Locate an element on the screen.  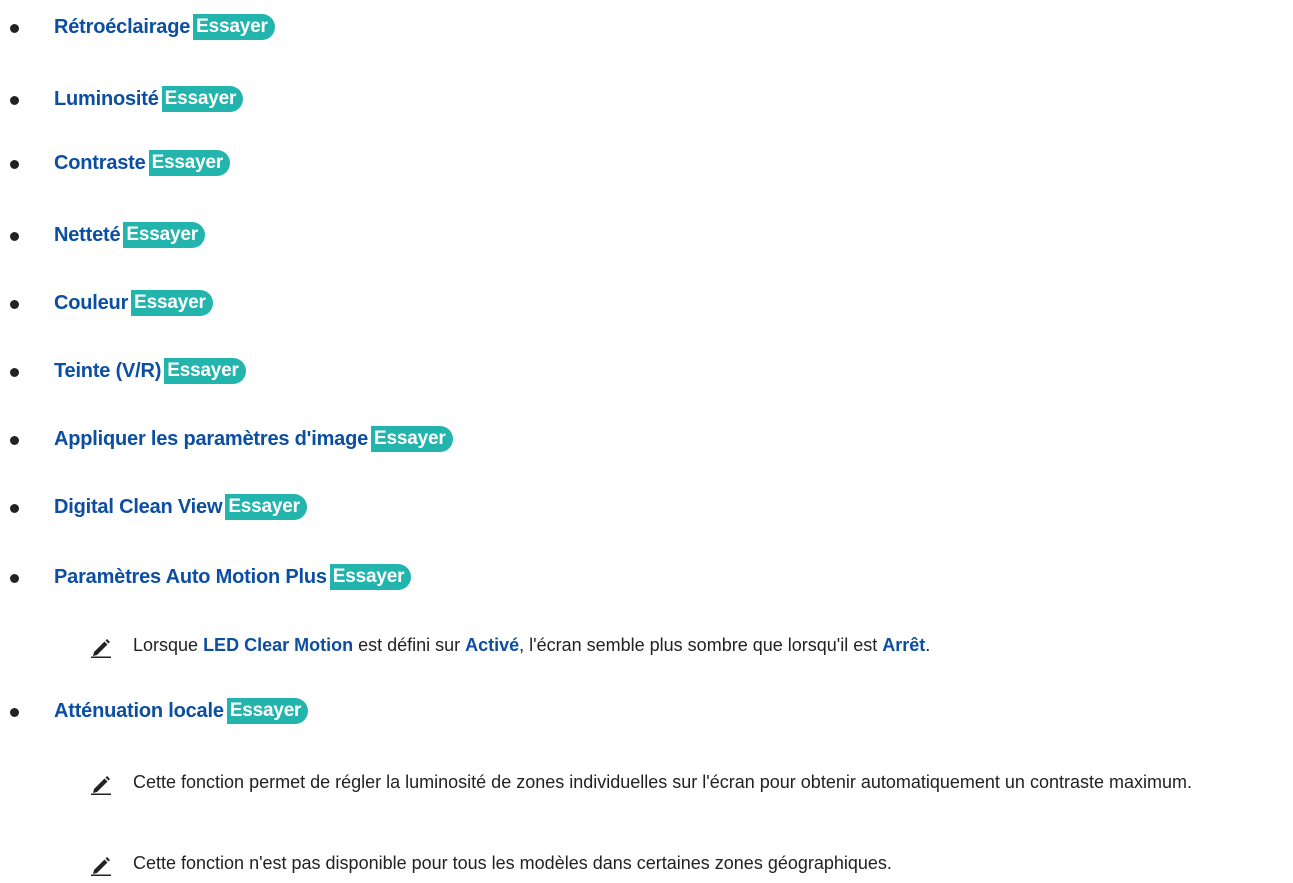
try-button-sharpness: Essayer is located at coordinates (161, 235).